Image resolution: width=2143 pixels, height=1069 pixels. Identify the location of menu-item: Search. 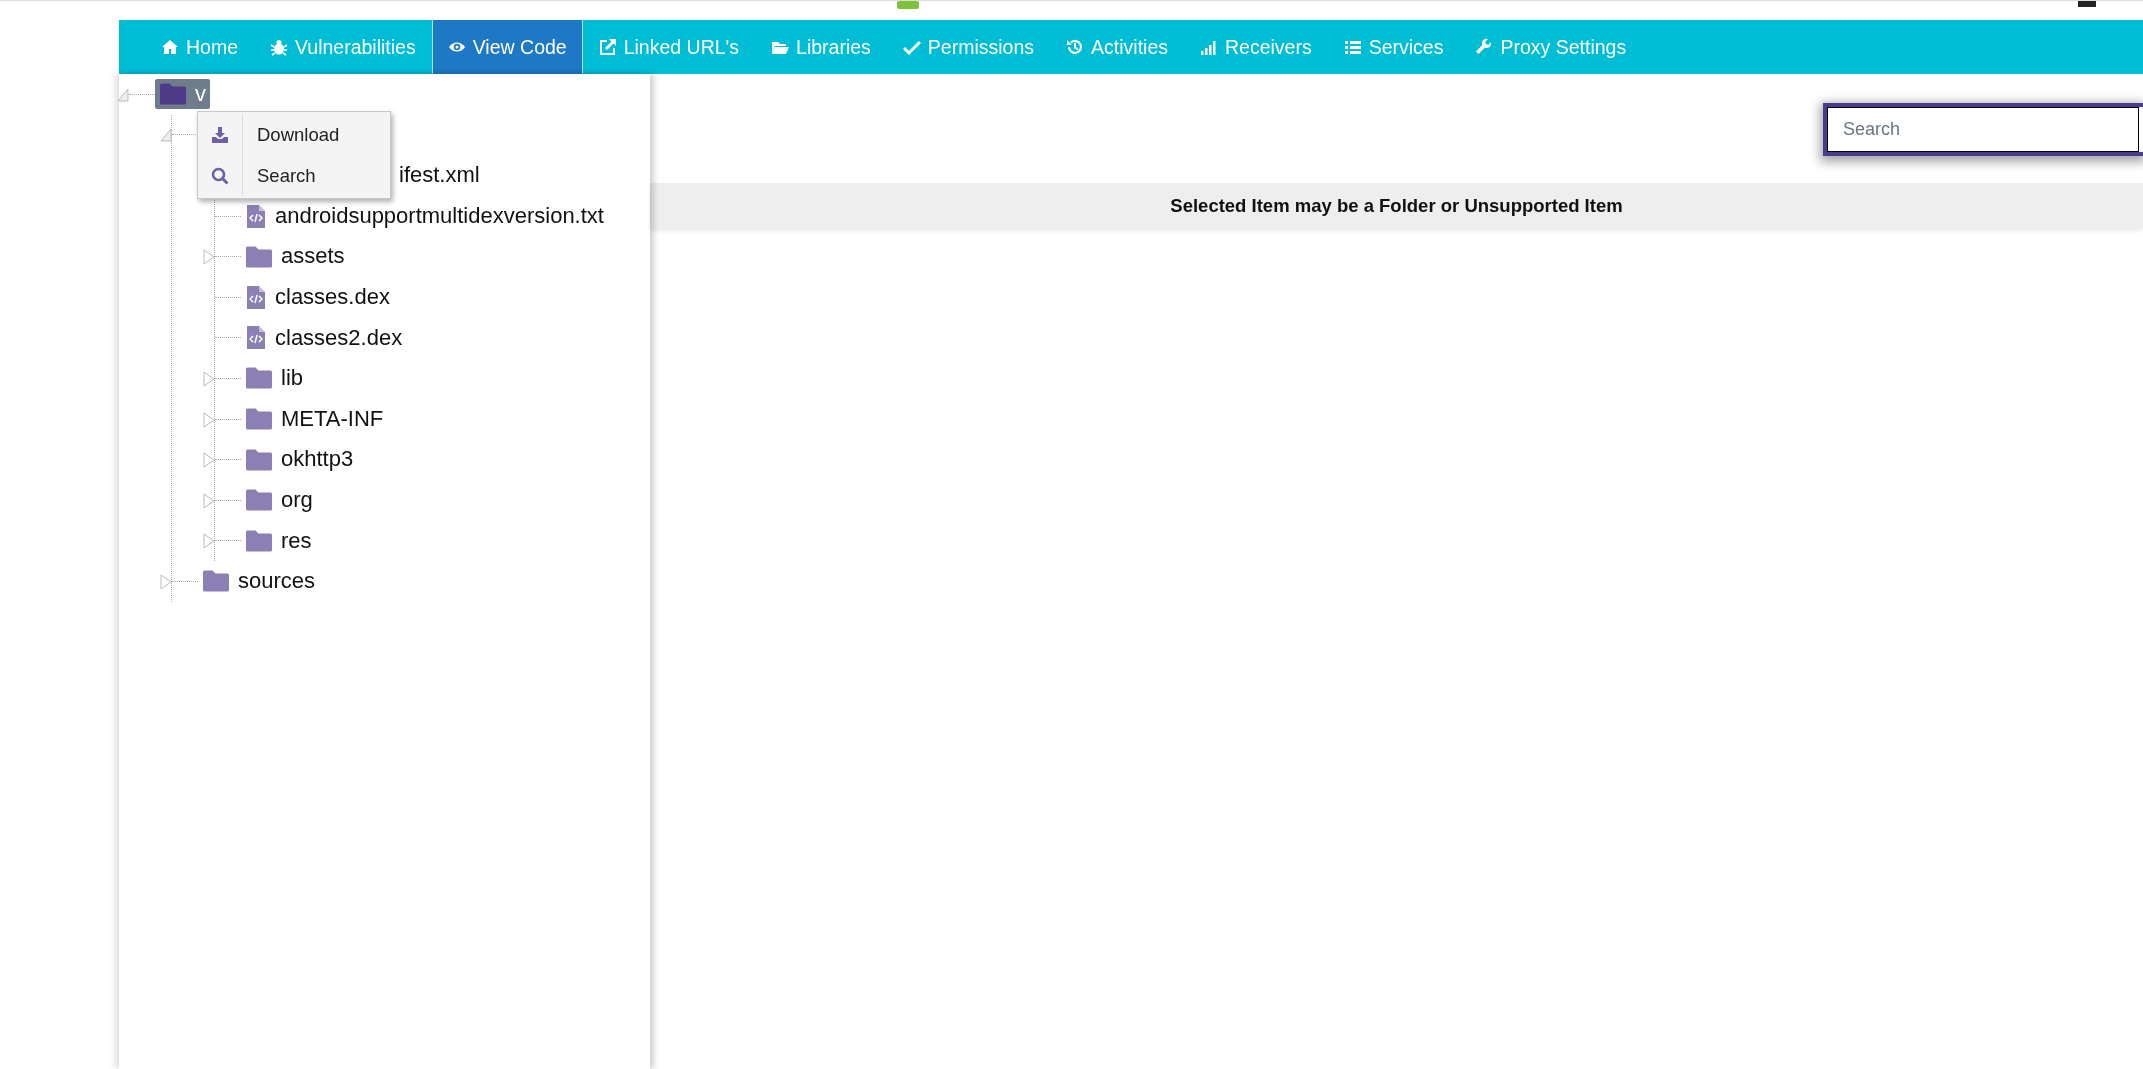
(294, 175).